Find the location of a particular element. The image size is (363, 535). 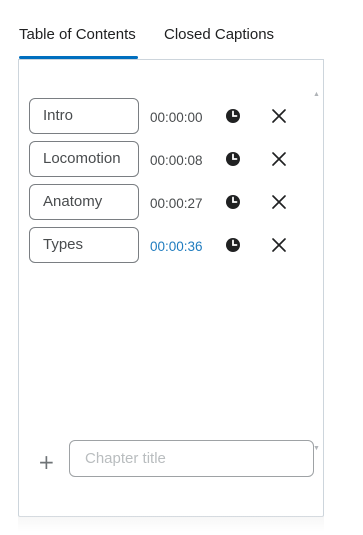

tab-bar: Table of Contents Closed Captions is located at coordinates (174, 30).